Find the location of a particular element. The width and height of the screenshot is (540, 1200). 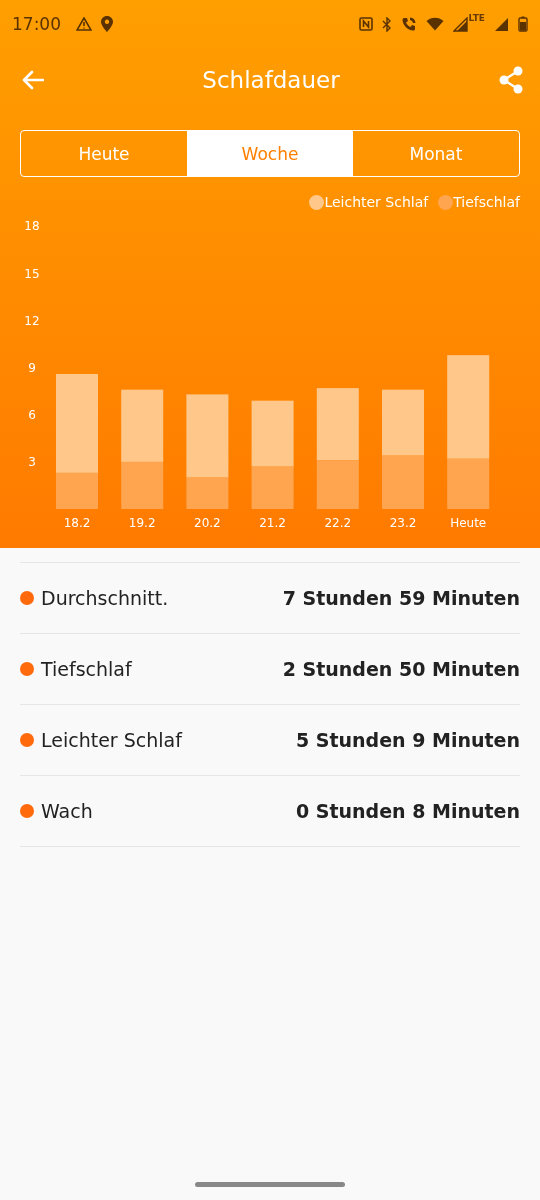

legend-label: Leichter Schlaf is located at coordinates (376, 202).